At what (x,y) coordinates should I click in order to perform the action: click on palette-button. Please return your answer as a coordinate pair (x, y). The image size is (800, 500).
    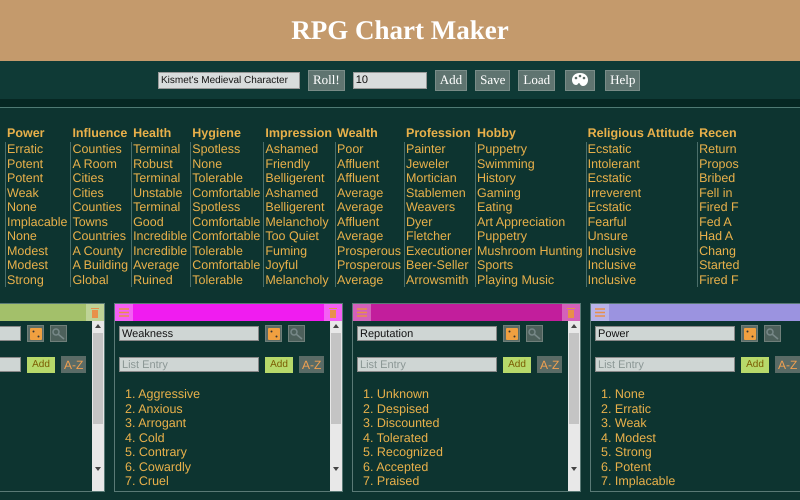
    Looking at the image, I should click on (580, 80).